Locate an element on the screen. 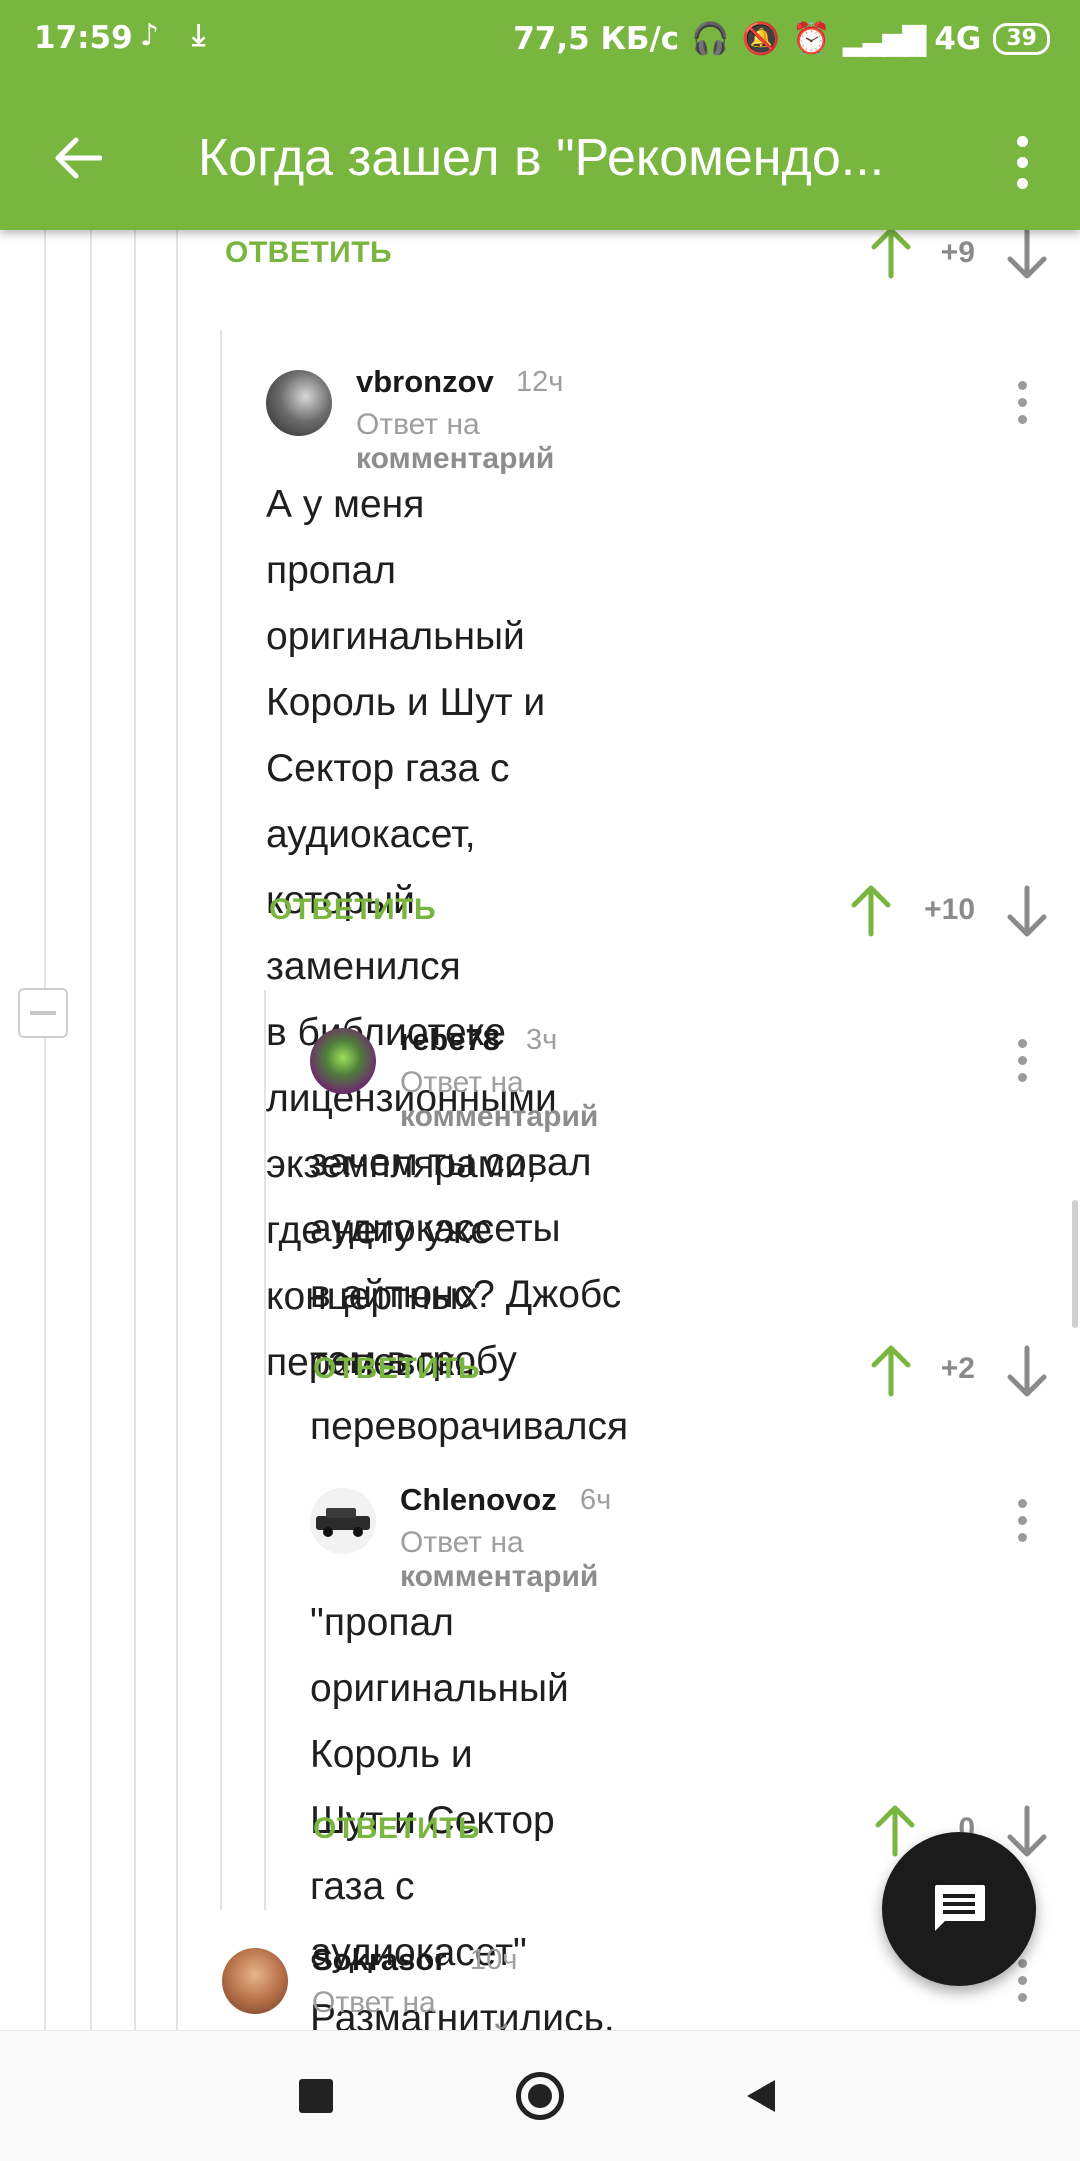 The width and height of the screenshot is (1080, 2161). overflow-menu-button is located at coordinates (1022, 162).